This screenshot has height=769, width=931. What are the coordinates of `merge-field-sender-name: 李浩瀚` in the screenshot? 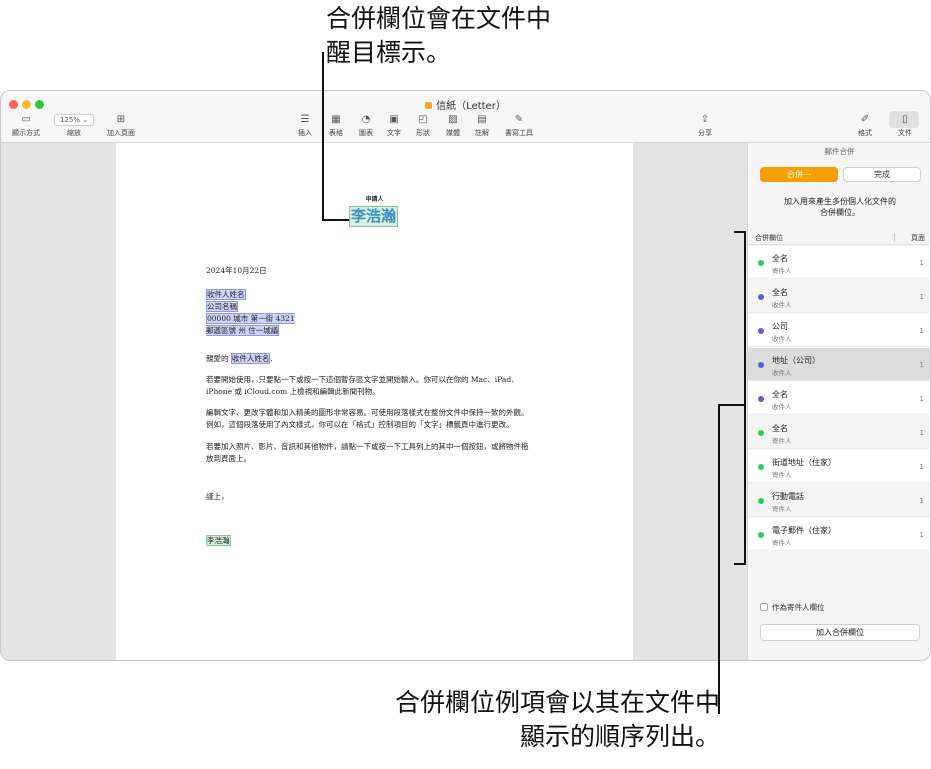 It's located at (374, 216).